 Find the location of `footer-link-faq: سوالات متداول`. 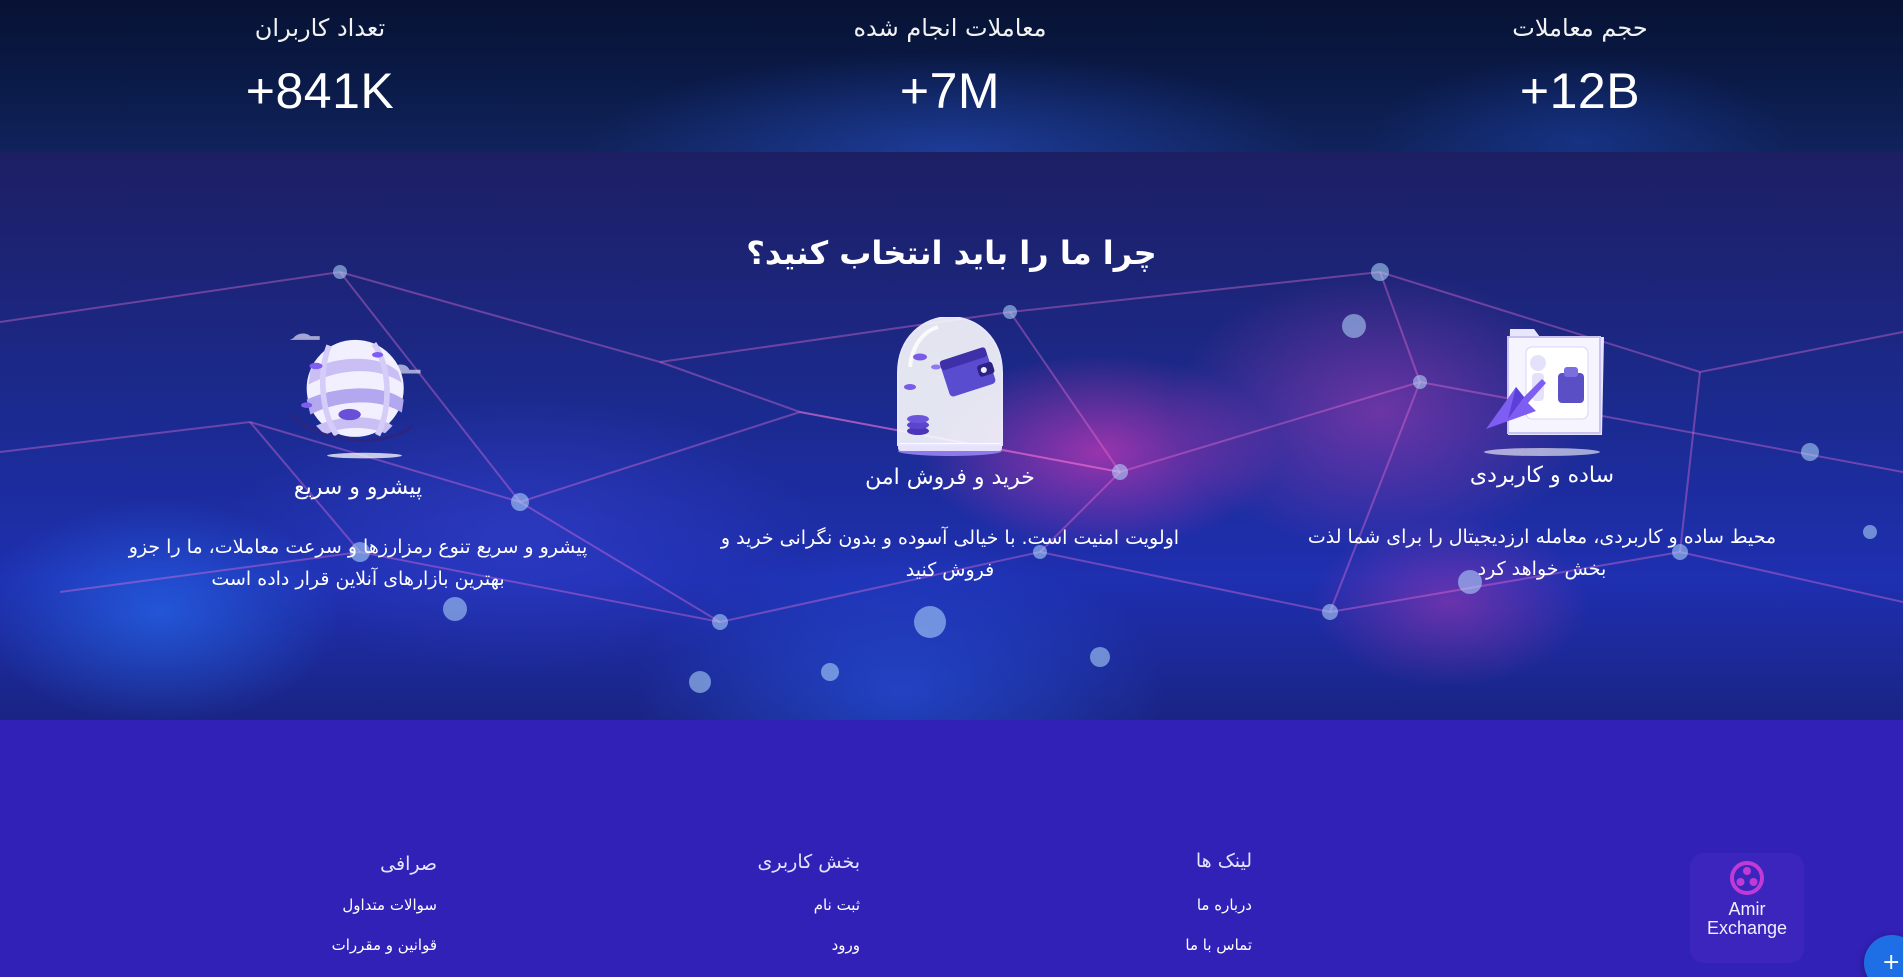

footer-link-faq: سوالات متداول is located at coordinates (389, 905).